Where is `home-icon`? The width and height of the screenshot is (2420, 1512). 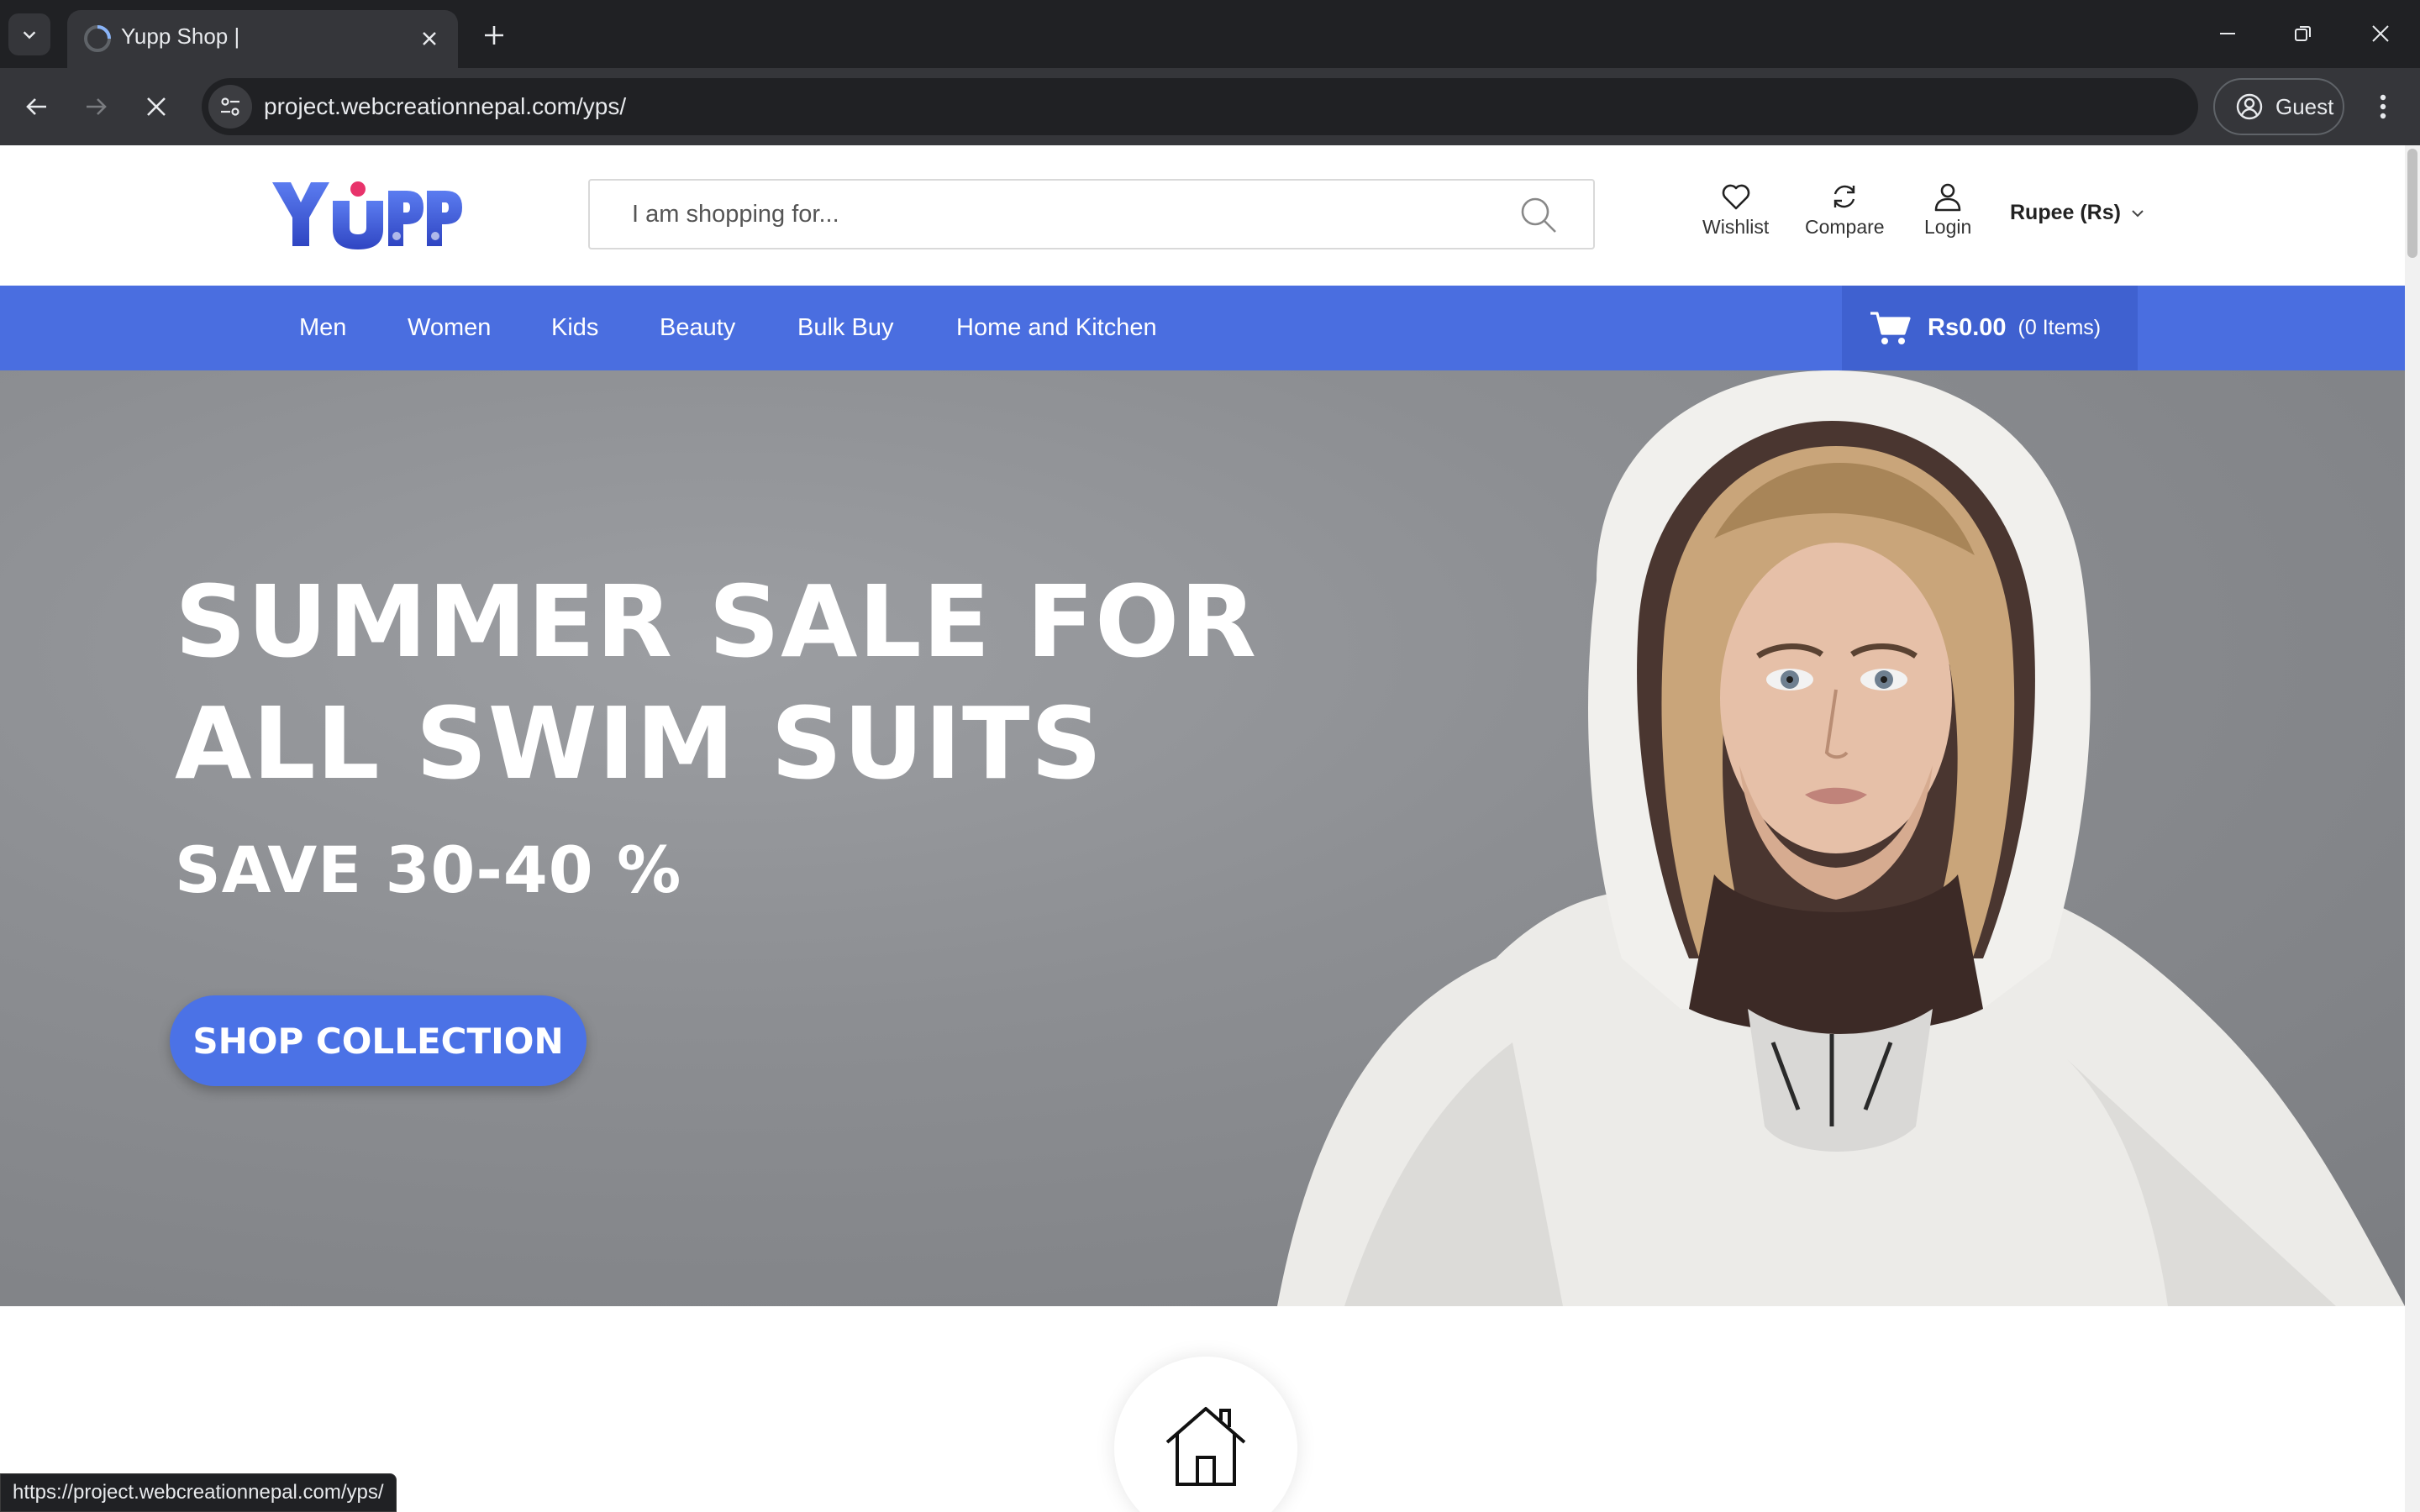 home-icon is located at coordinates (1205, 1446).